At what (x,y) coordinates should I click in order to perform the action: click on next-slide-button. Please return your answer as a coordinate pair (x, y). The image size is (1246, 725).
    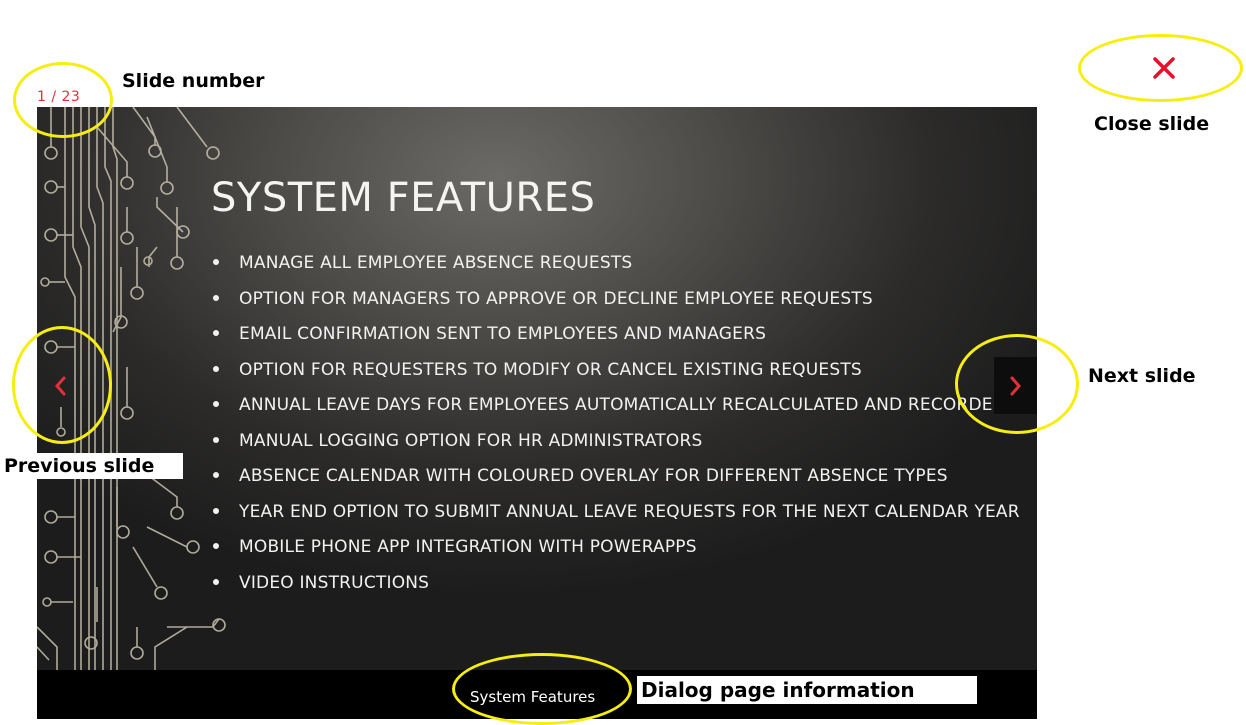
    Looking at the image, I should click on (1015, 385).